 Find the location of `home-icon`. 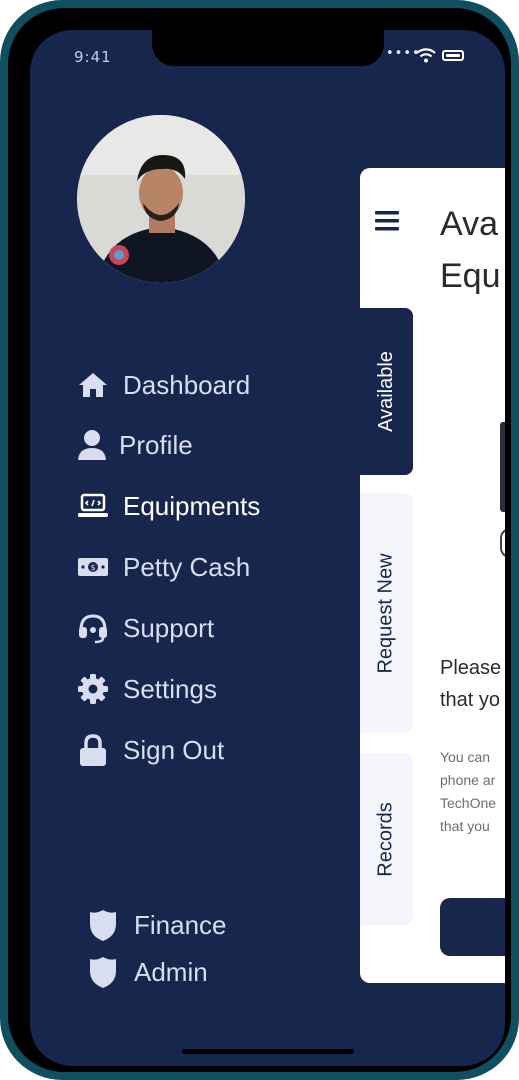

home-icon is located at coordinates (94, 385).